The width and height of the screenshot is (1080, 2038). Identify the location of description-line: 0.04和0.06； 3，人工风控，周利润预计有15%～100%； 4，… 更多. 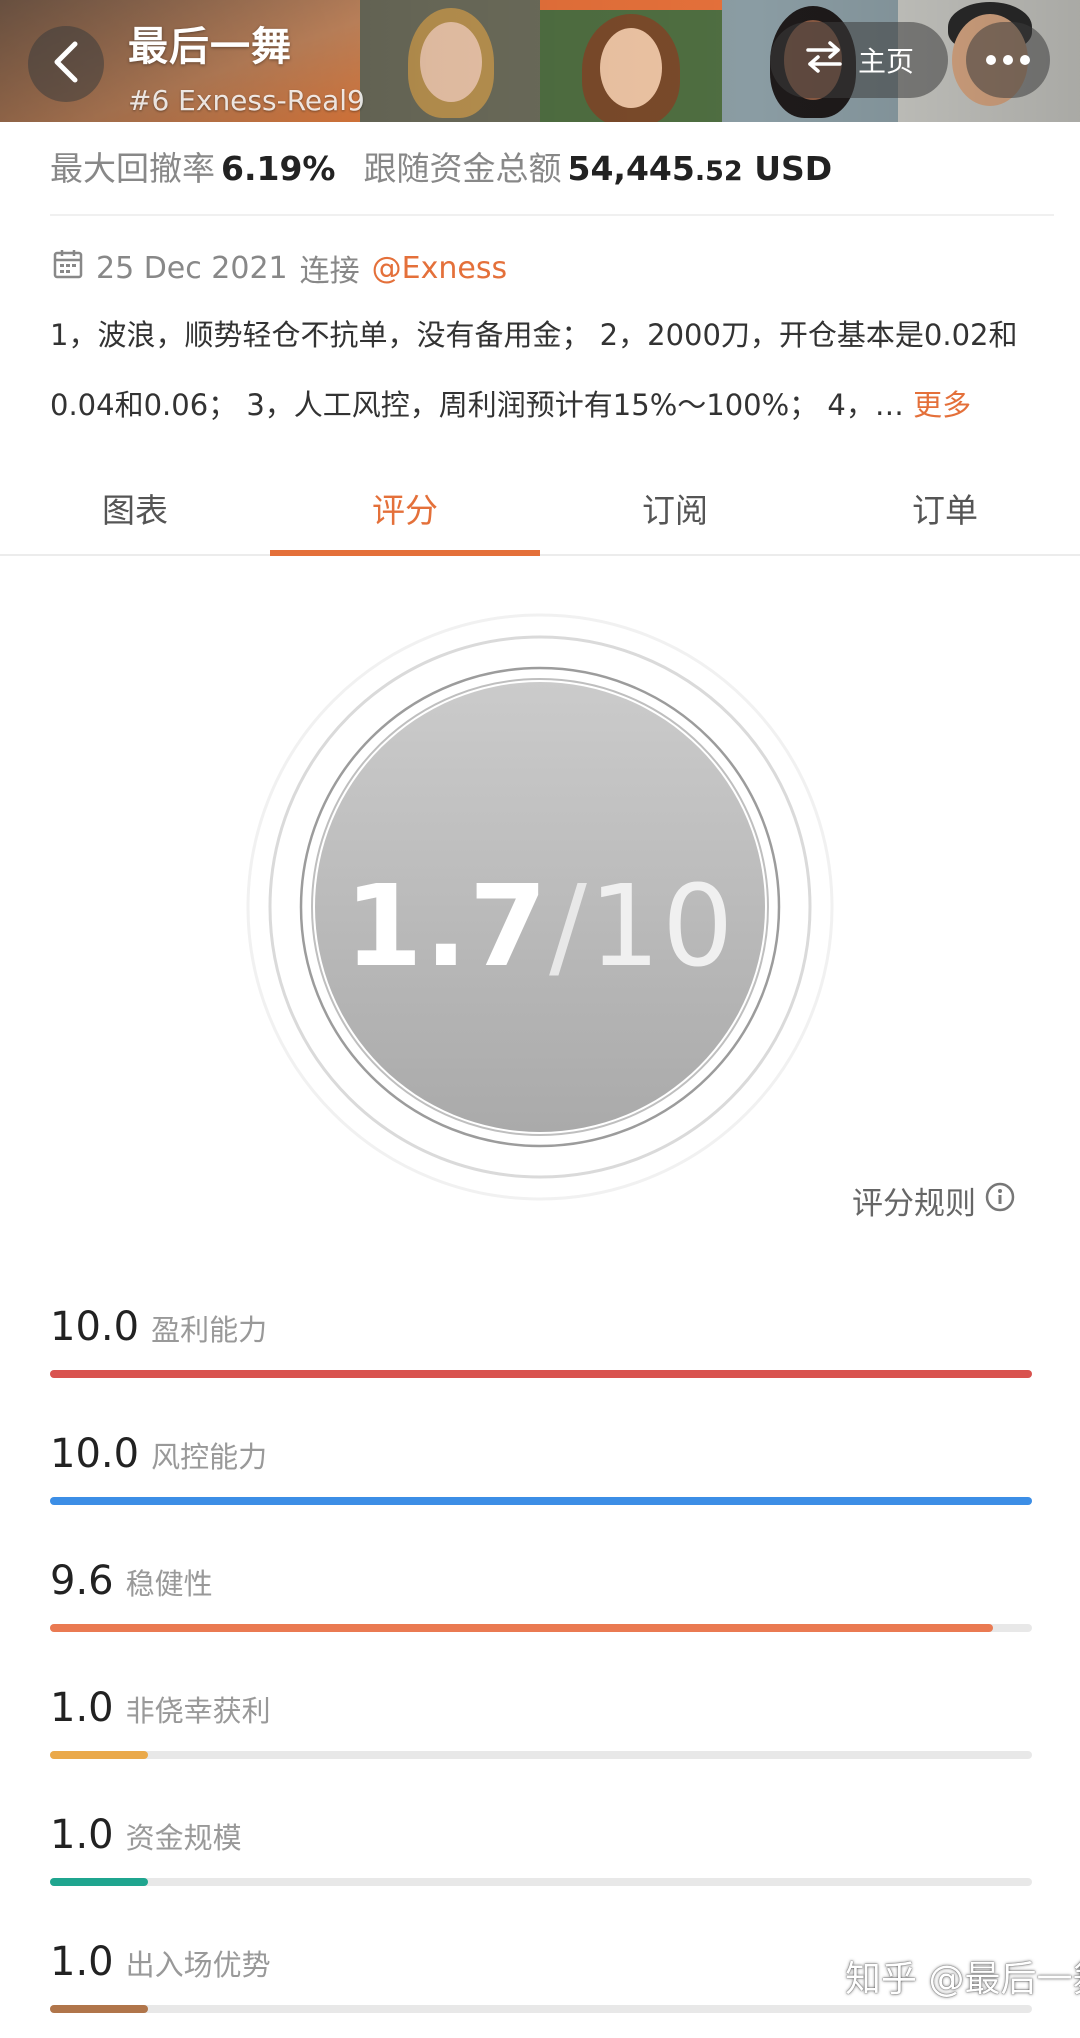
(511, 405).